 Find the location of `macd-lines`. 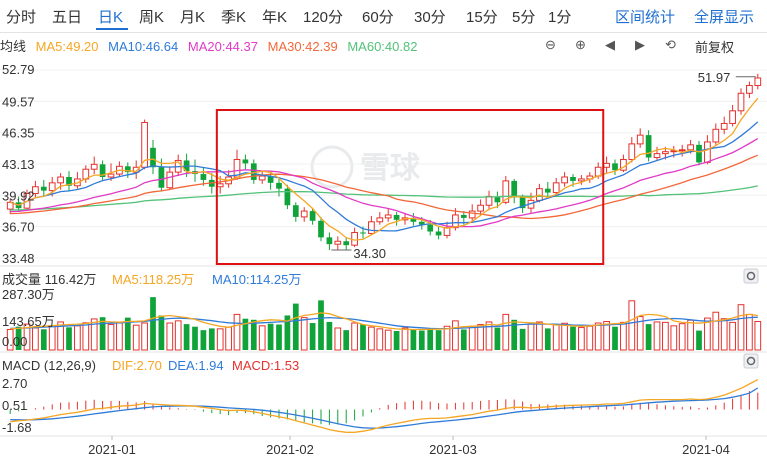

macd-lines is located at coordinates (384, 406).